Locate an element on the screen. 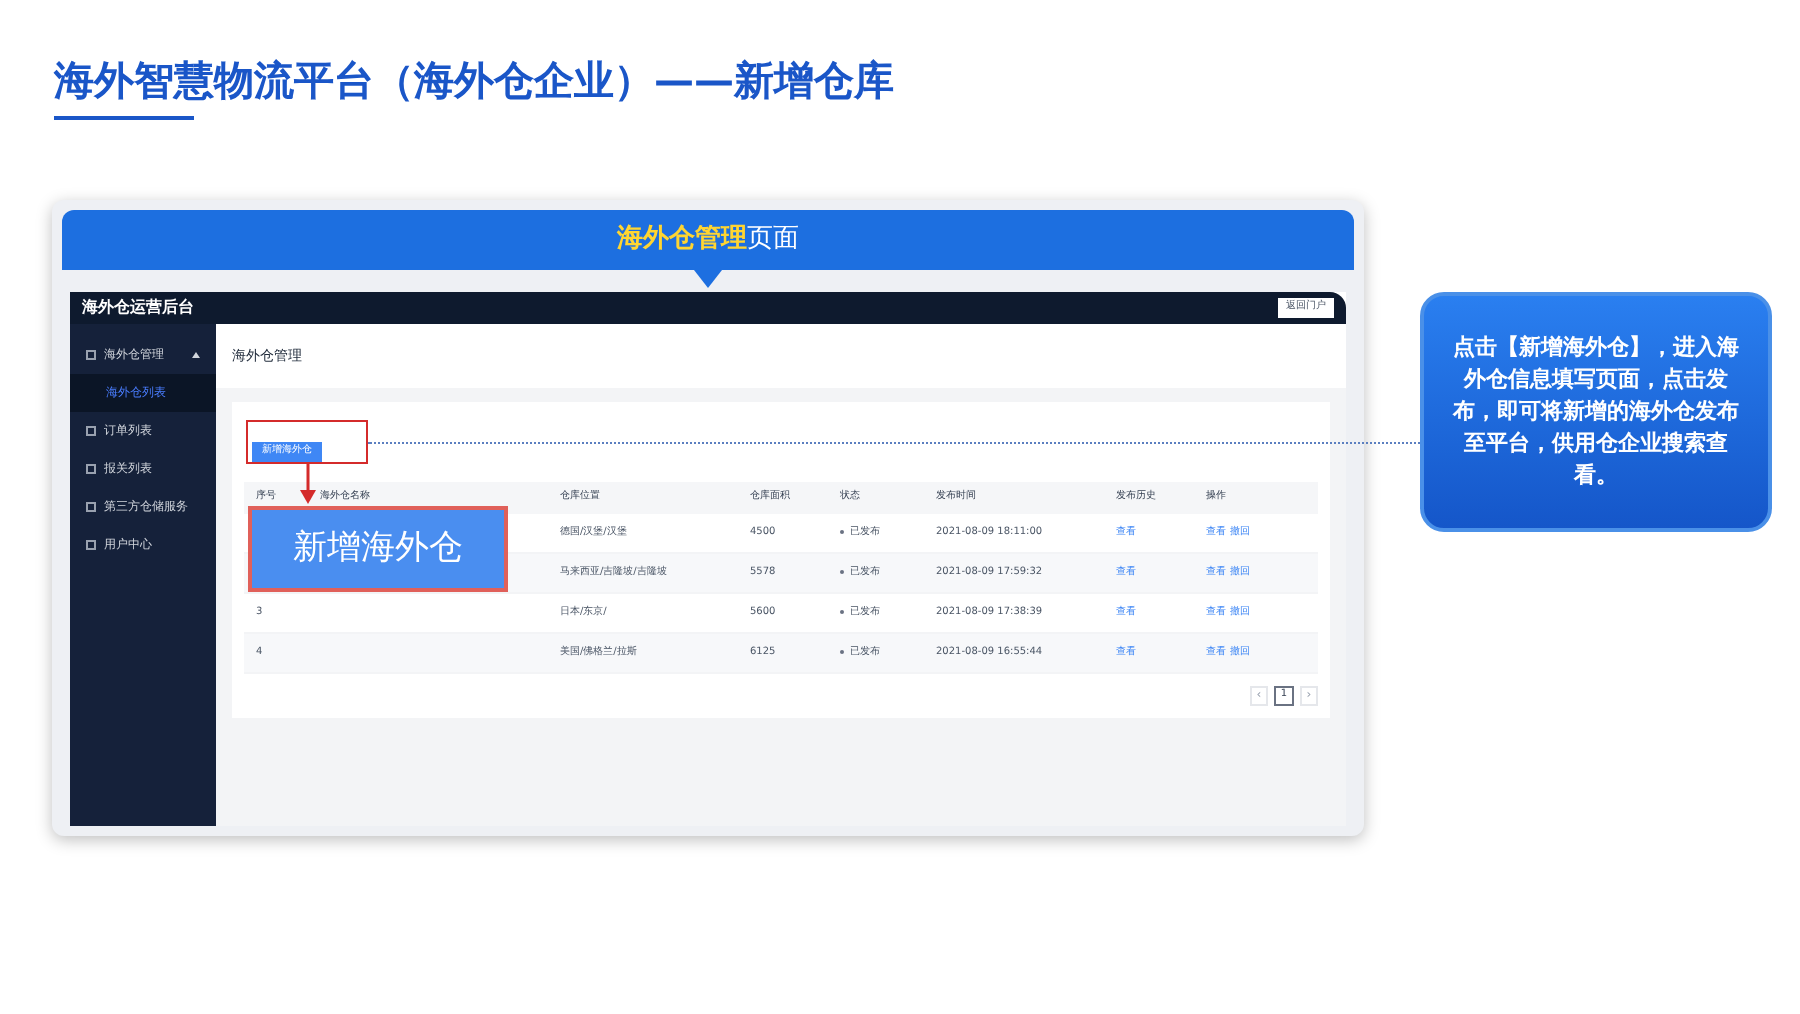  slide-title: 海外智慧物流平台（海外仓企业）——新增仓库 is located at coordinates (475, 81).